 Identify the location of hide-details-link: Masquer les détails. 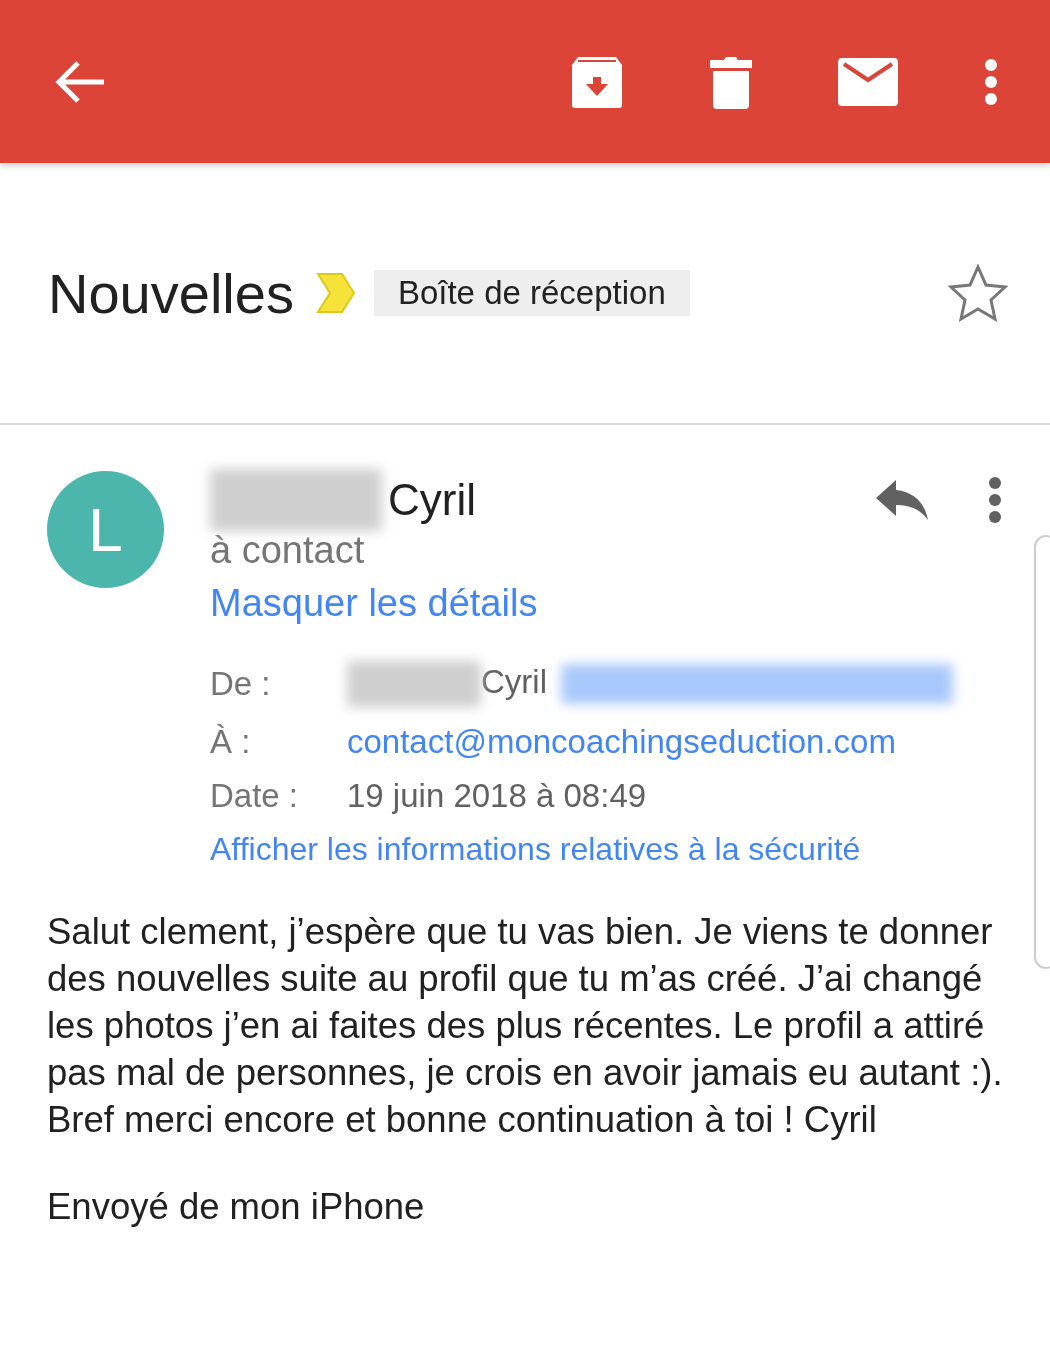
(374, 603).